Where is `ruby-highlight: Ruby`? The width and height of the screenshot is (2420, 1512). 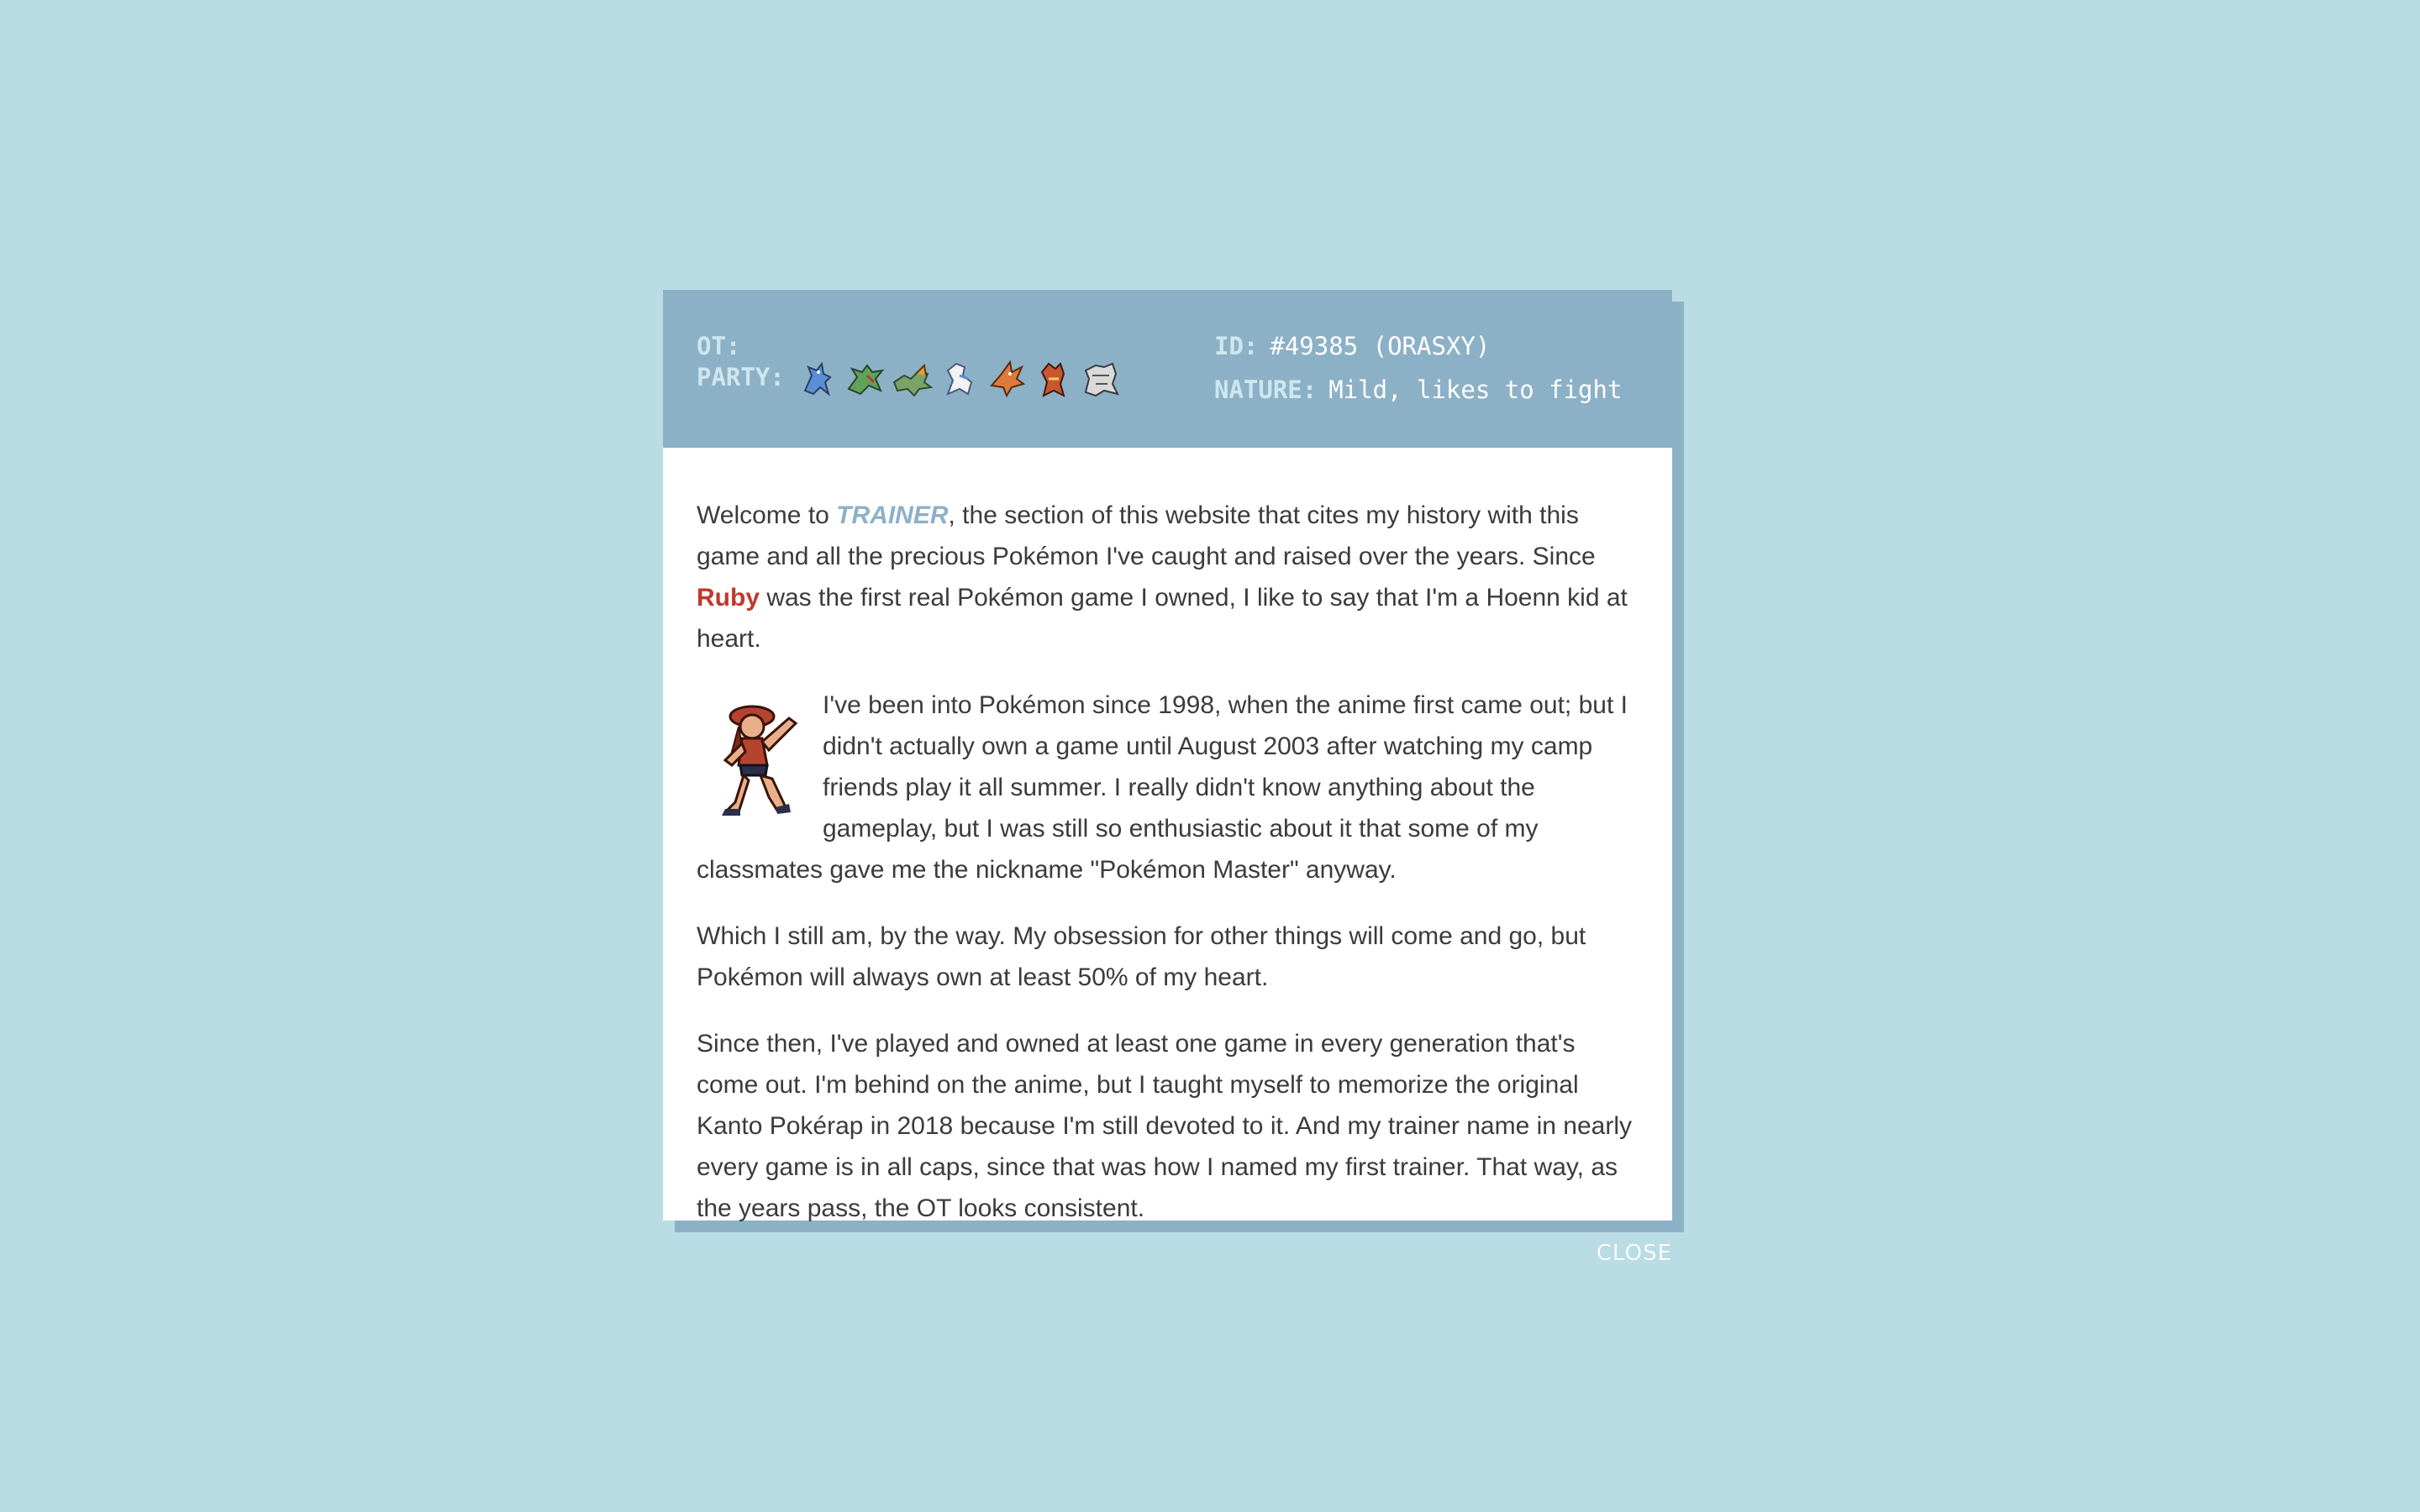 ruby-highlight: Ruby is located at coordinates (728, 598).